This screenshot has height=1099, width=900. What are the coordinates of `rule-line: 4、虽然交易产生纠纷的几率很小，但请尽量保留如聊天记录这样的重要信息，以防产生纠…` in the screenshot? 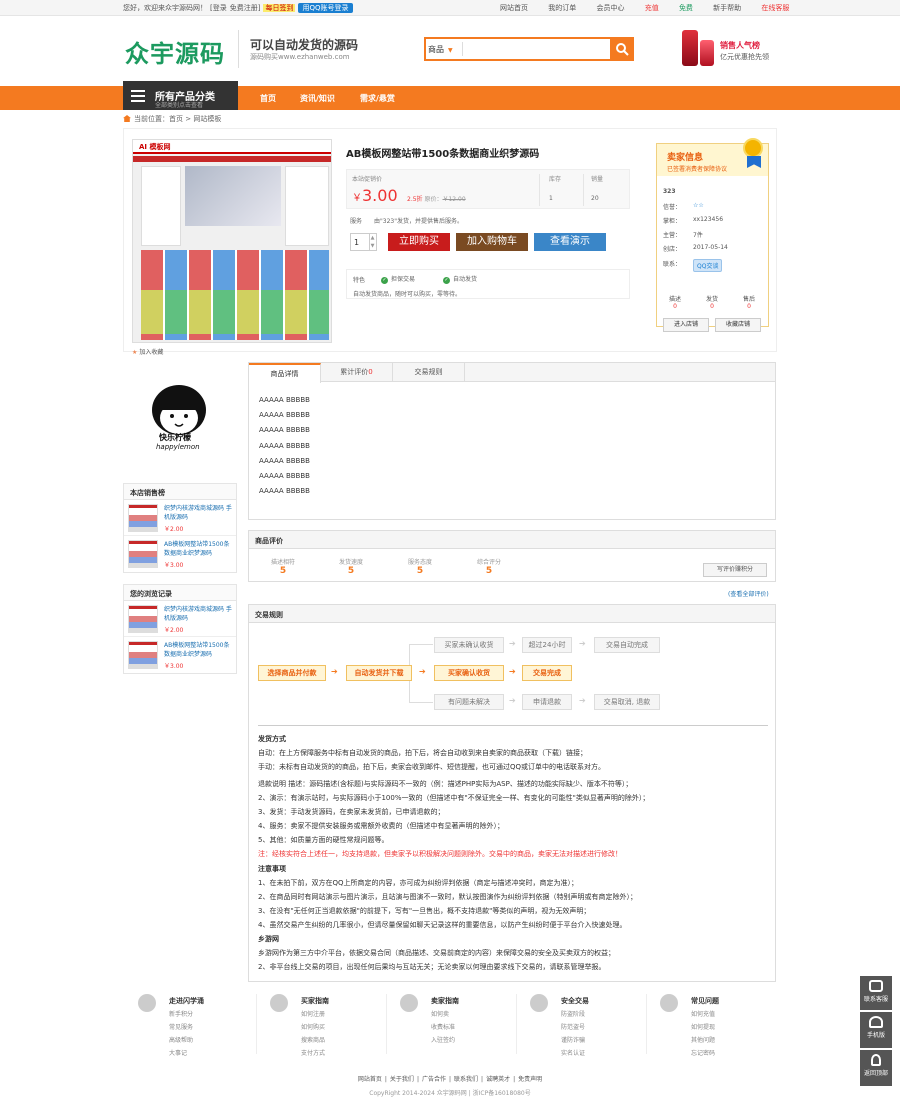 It's located at (442, 925).